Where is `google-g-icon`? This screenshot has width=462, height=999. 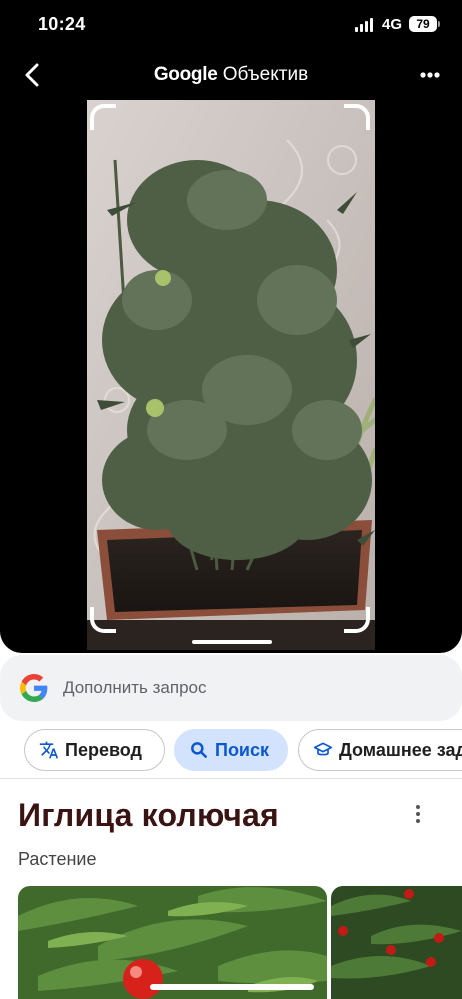 google-g-icon is located at coordinates (34, 688).